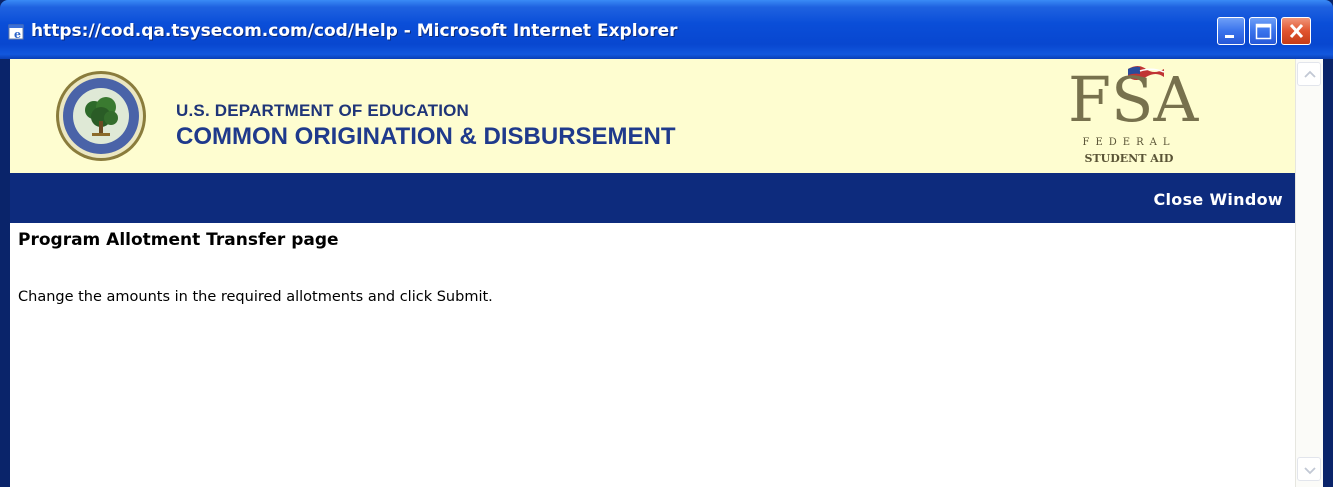 The image size is (1333, 487). I want to click on ie-icon: e, so click(17, 32).